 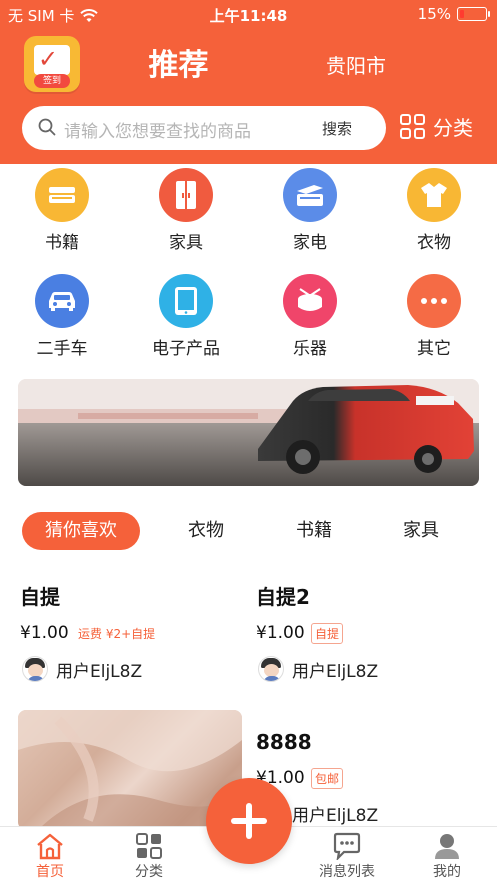 I want to click on more-icon, so click(x=434, y=301).